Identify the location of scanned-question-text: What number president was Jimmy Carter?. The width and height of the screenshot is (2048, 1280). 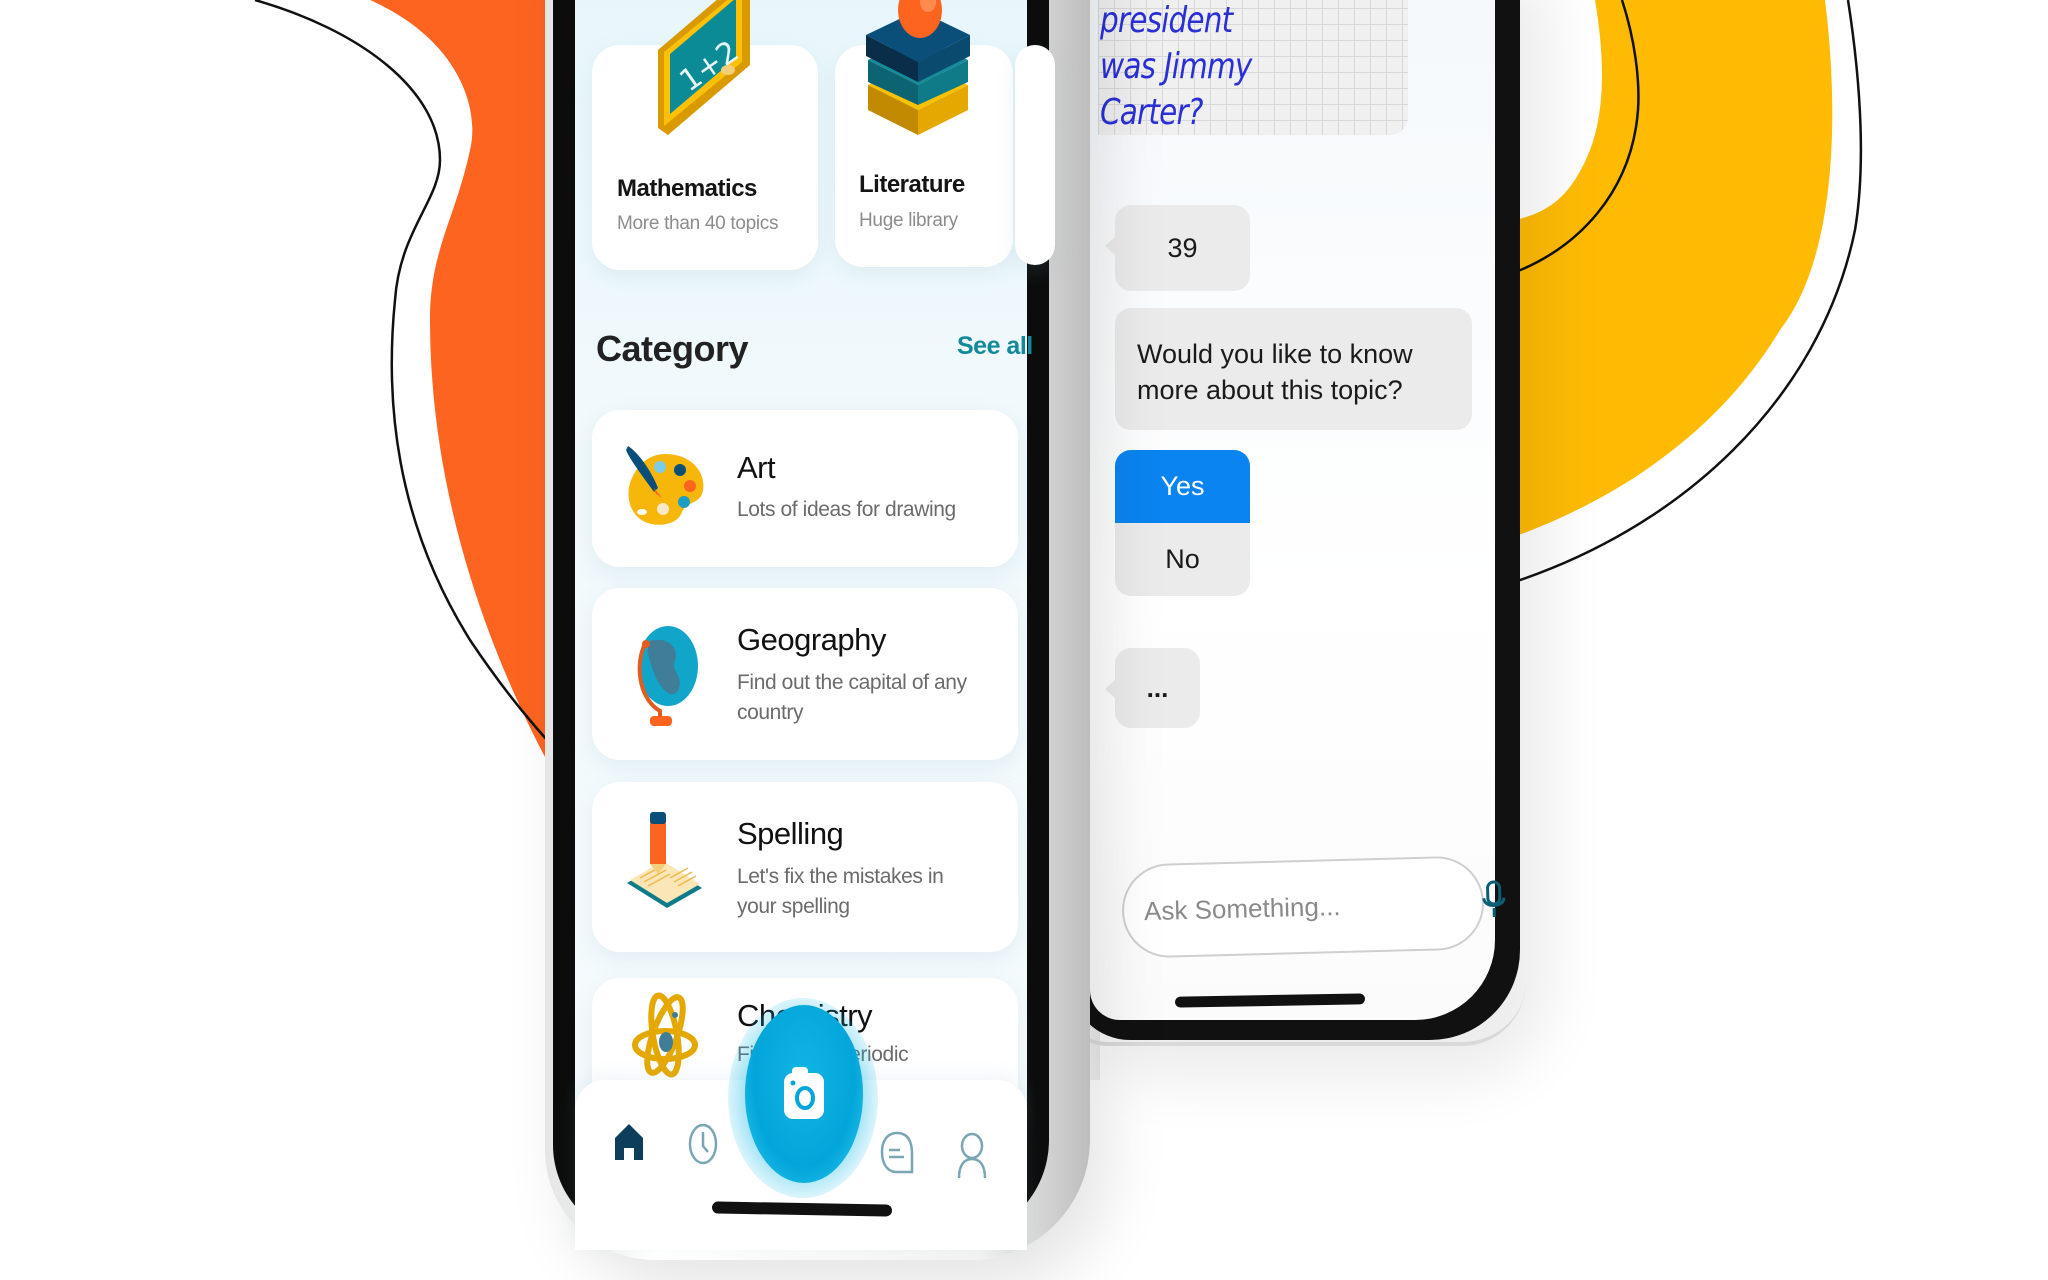
(1231, 68).